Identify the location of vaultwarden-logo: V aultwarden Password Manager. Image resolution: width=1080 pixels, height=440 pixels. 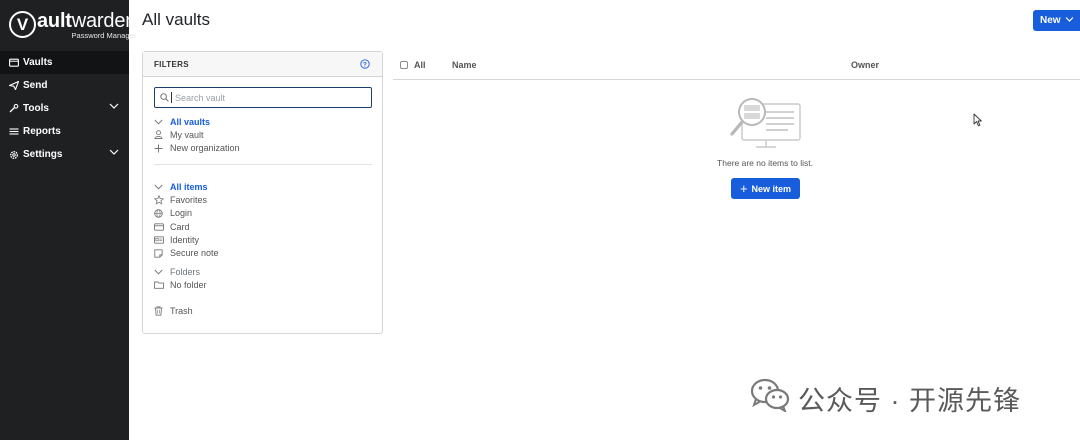
(72, 27).